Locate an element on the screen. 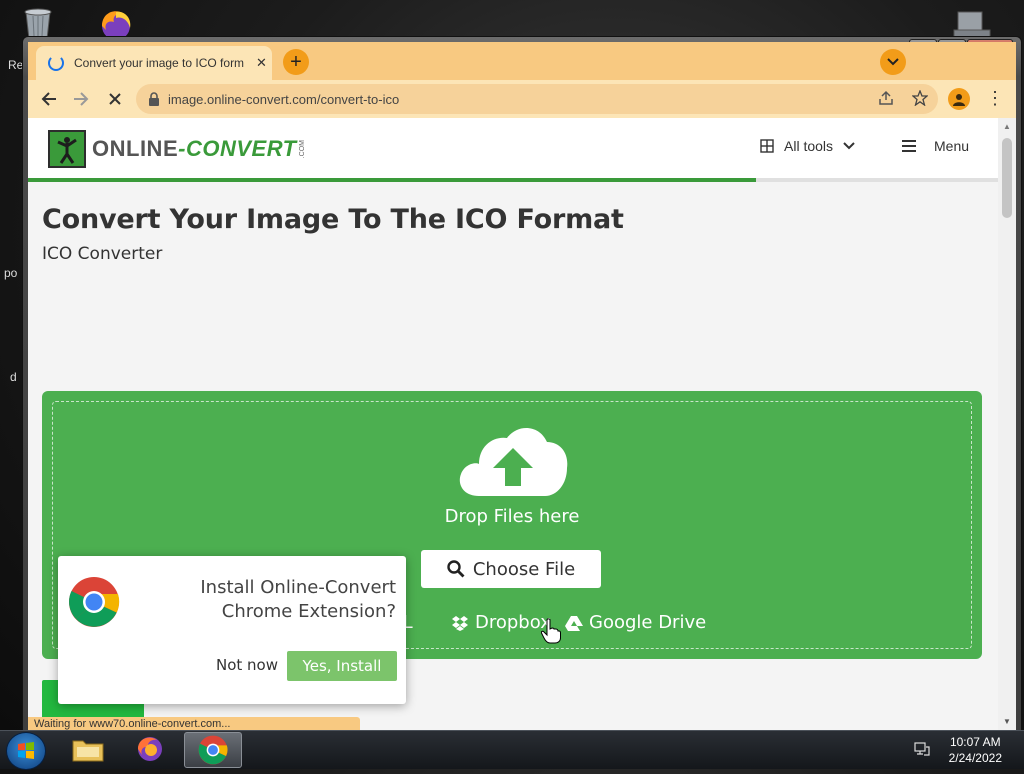 The width and height of the screenshot is (1024, 774). loading-spinner-icon is located at coordinates (56, 63).